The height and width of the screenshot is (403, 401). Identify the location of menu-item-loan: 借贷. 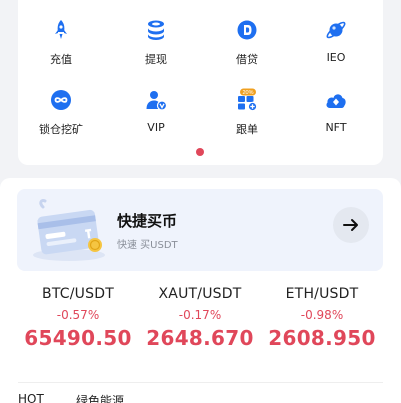
(247, 42).